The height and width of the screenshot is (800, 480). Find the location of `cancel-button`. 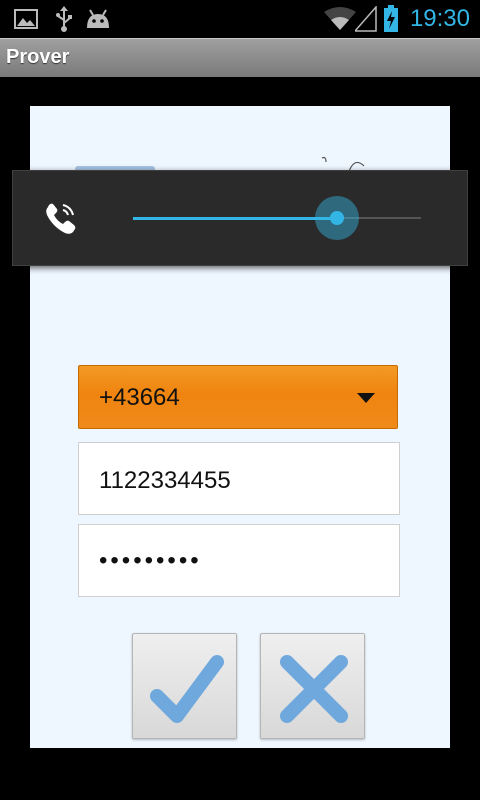

cancel-button is located at coordinates (312, 686).